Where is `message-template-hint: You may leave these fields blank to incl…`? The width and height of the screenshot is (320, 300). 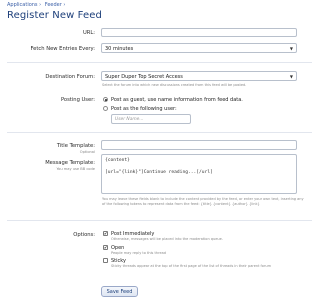
message-template-hint: You may leave these fields blank to incl… is located at coordinates (203, 201).